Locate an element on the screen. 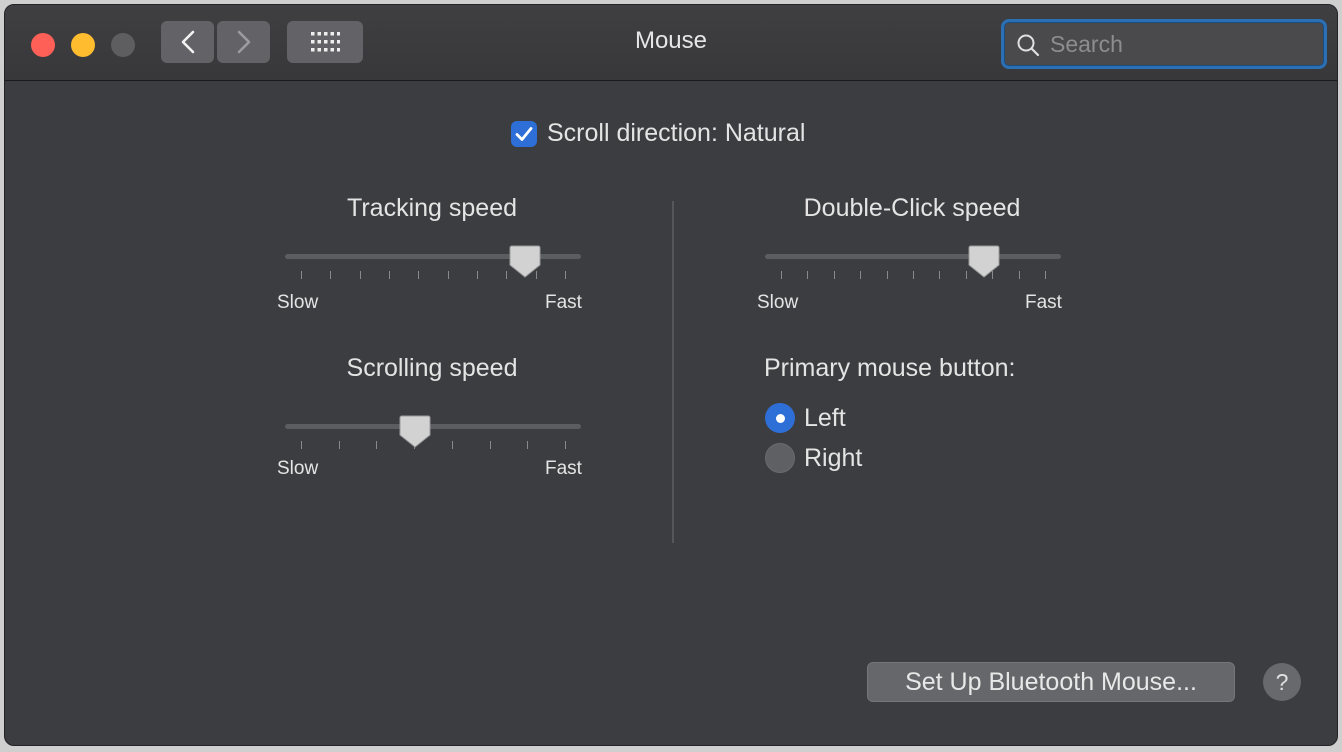  chevron-right-icon is located at coordinates (243, 42).